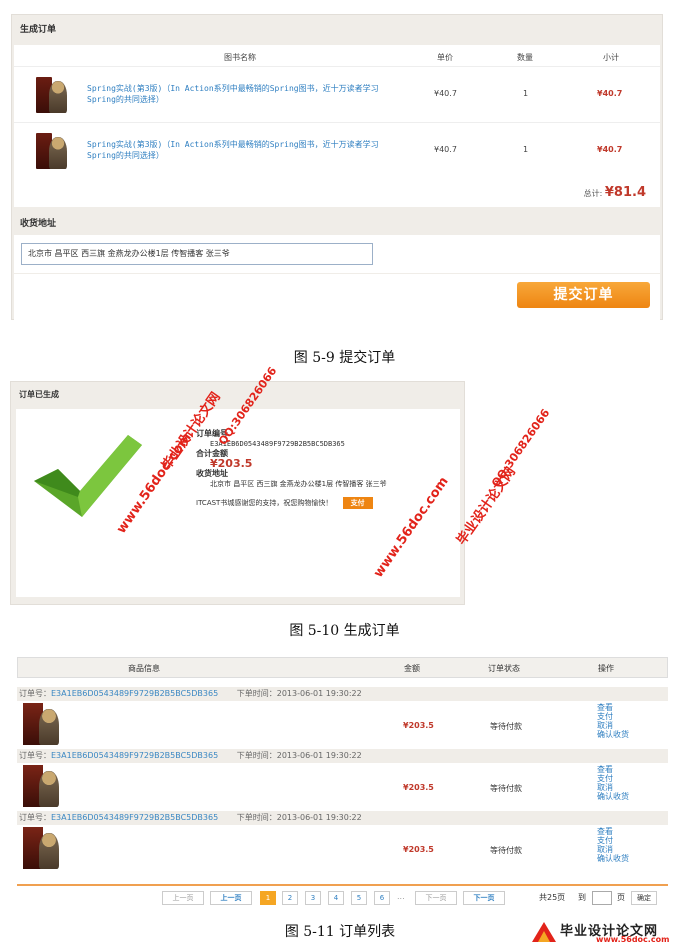 The width and height of the screenshot is (689, 951). Describe the element at coordinates (621, 897) in the screenshot. I see `page-unit: 页` at that location.